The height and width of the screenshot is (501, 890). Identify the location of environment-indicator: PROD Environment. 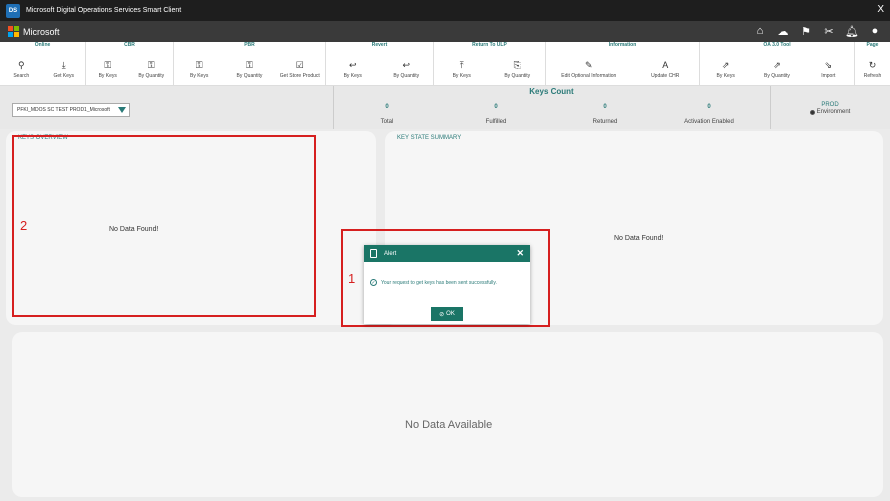
(830, 108).